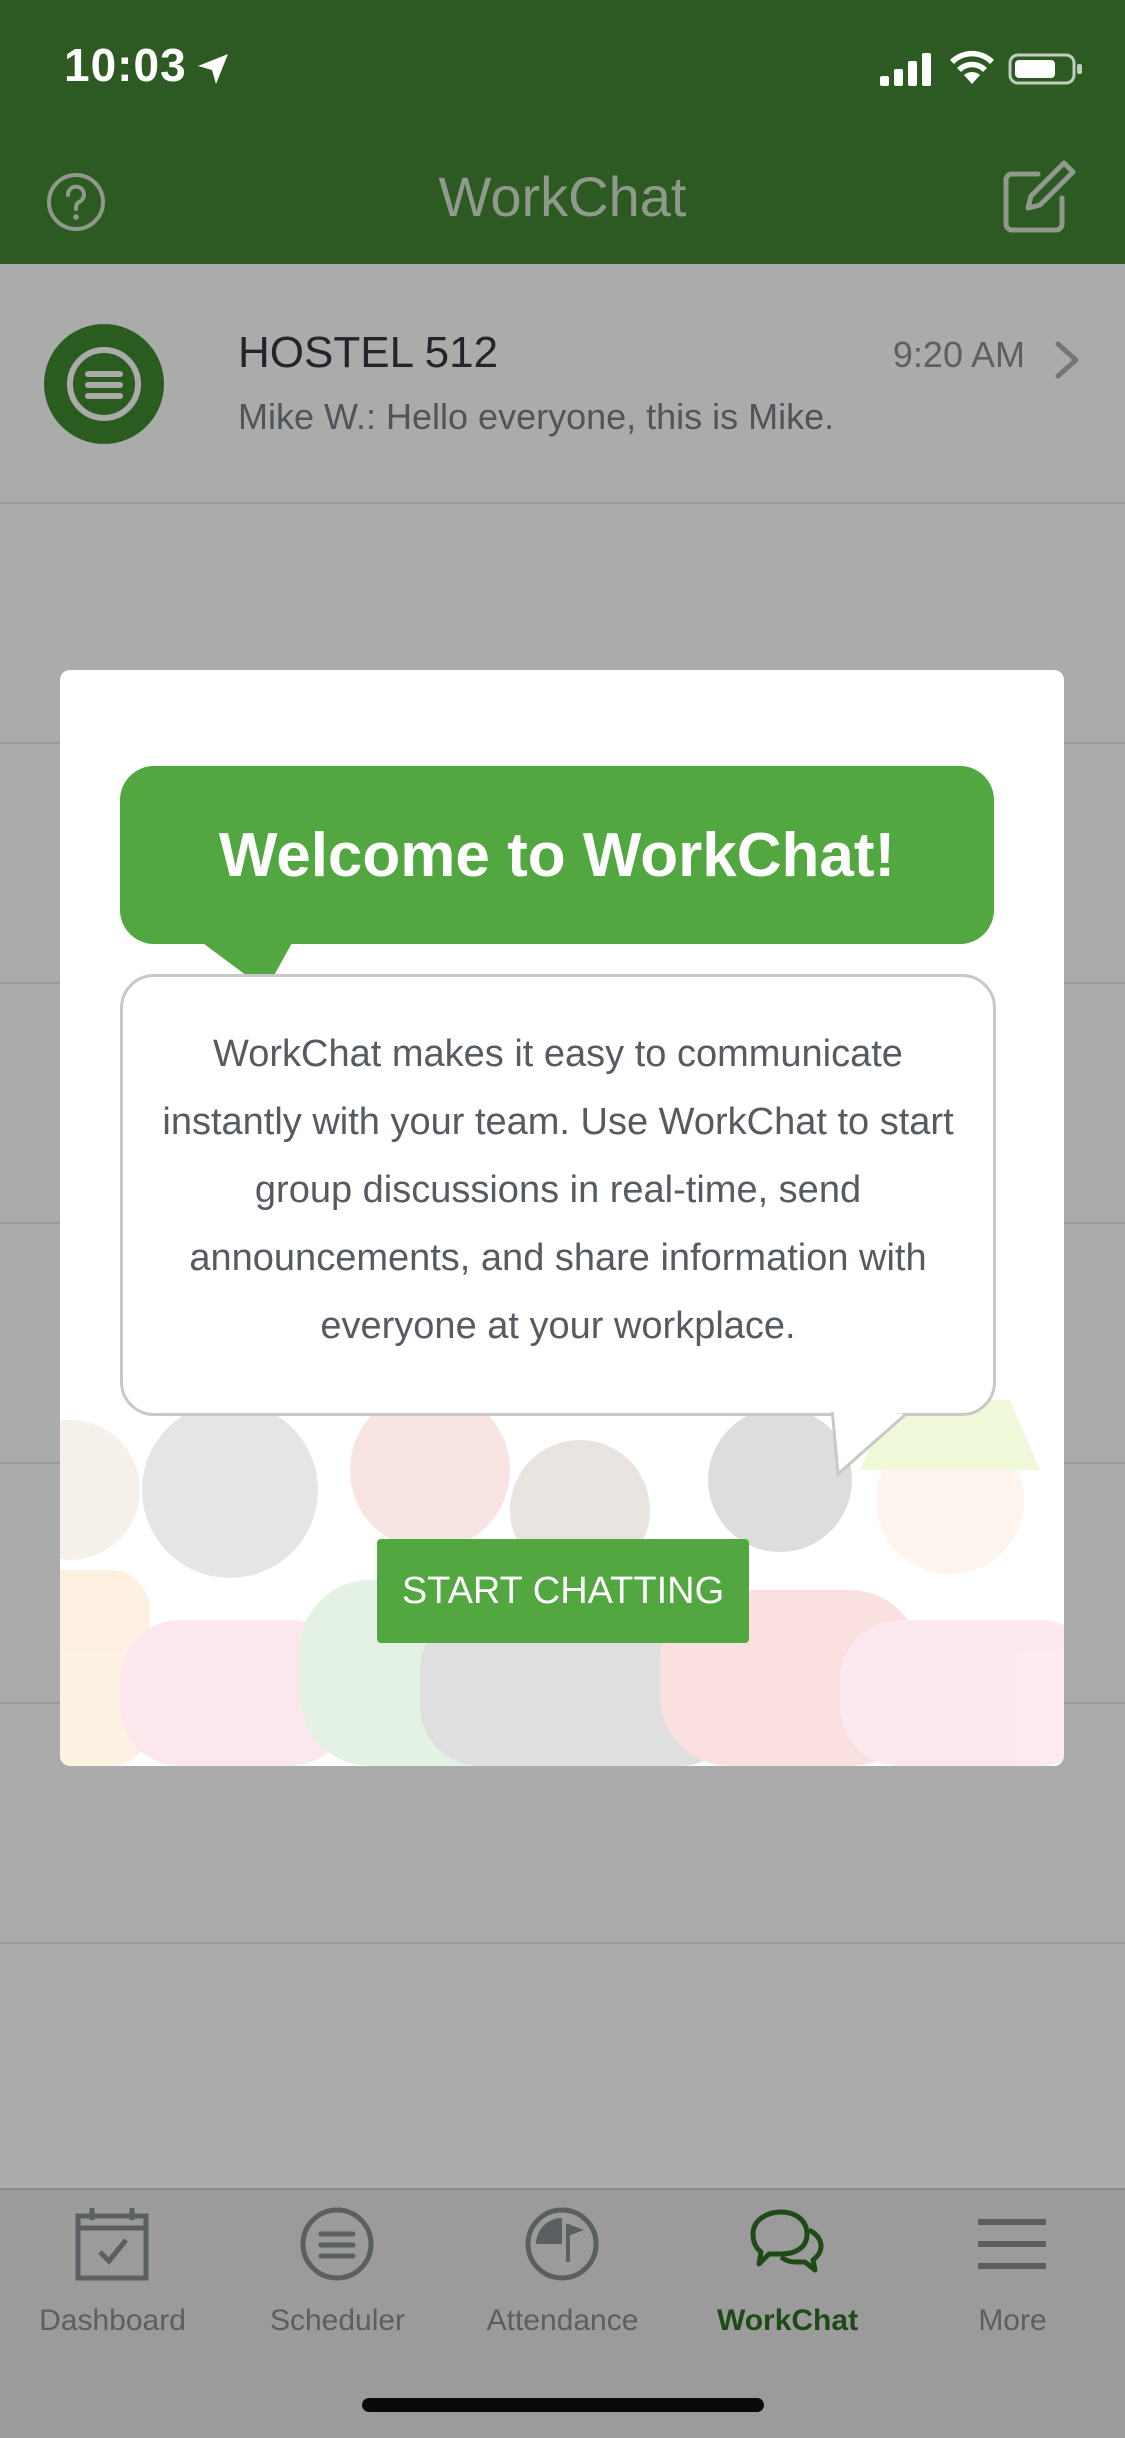 This screenshot has width=1125, height=2438. I want to click on tab-attendance: Attendance, so click(562, 2290).